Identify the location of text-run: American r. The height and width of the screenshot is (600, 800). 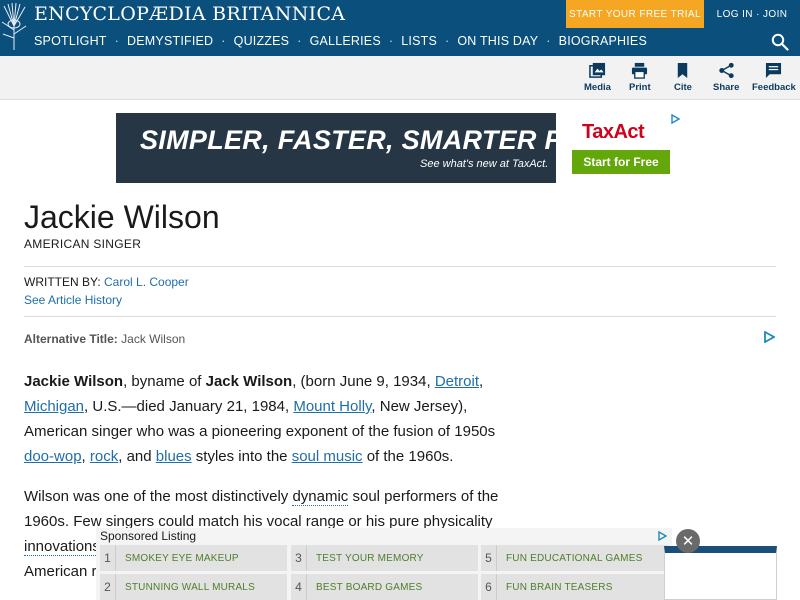
(60, 571).